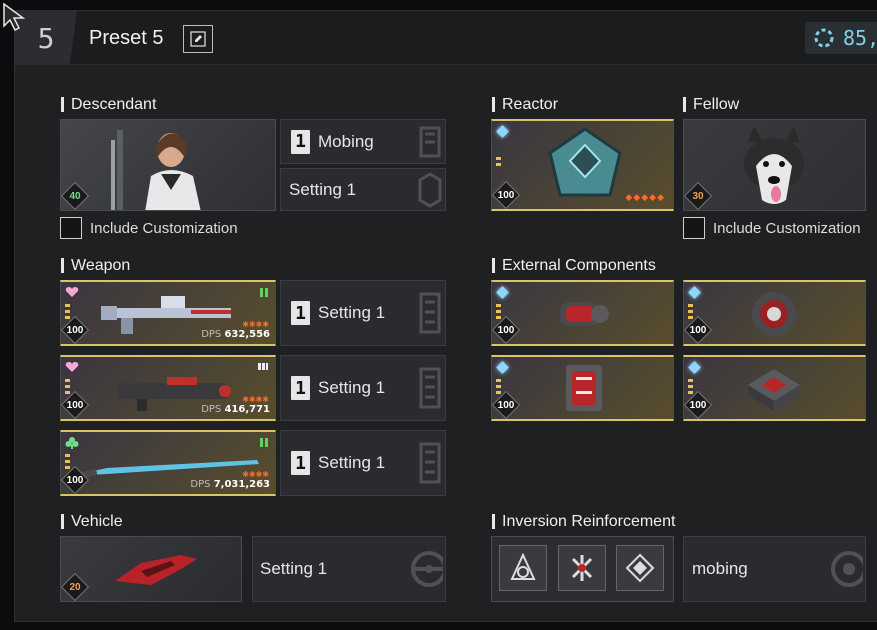 This screenshot has height=630, width=877. I want to click on weapon-1-stars: ✱✱✱✱, so click(255, 324).